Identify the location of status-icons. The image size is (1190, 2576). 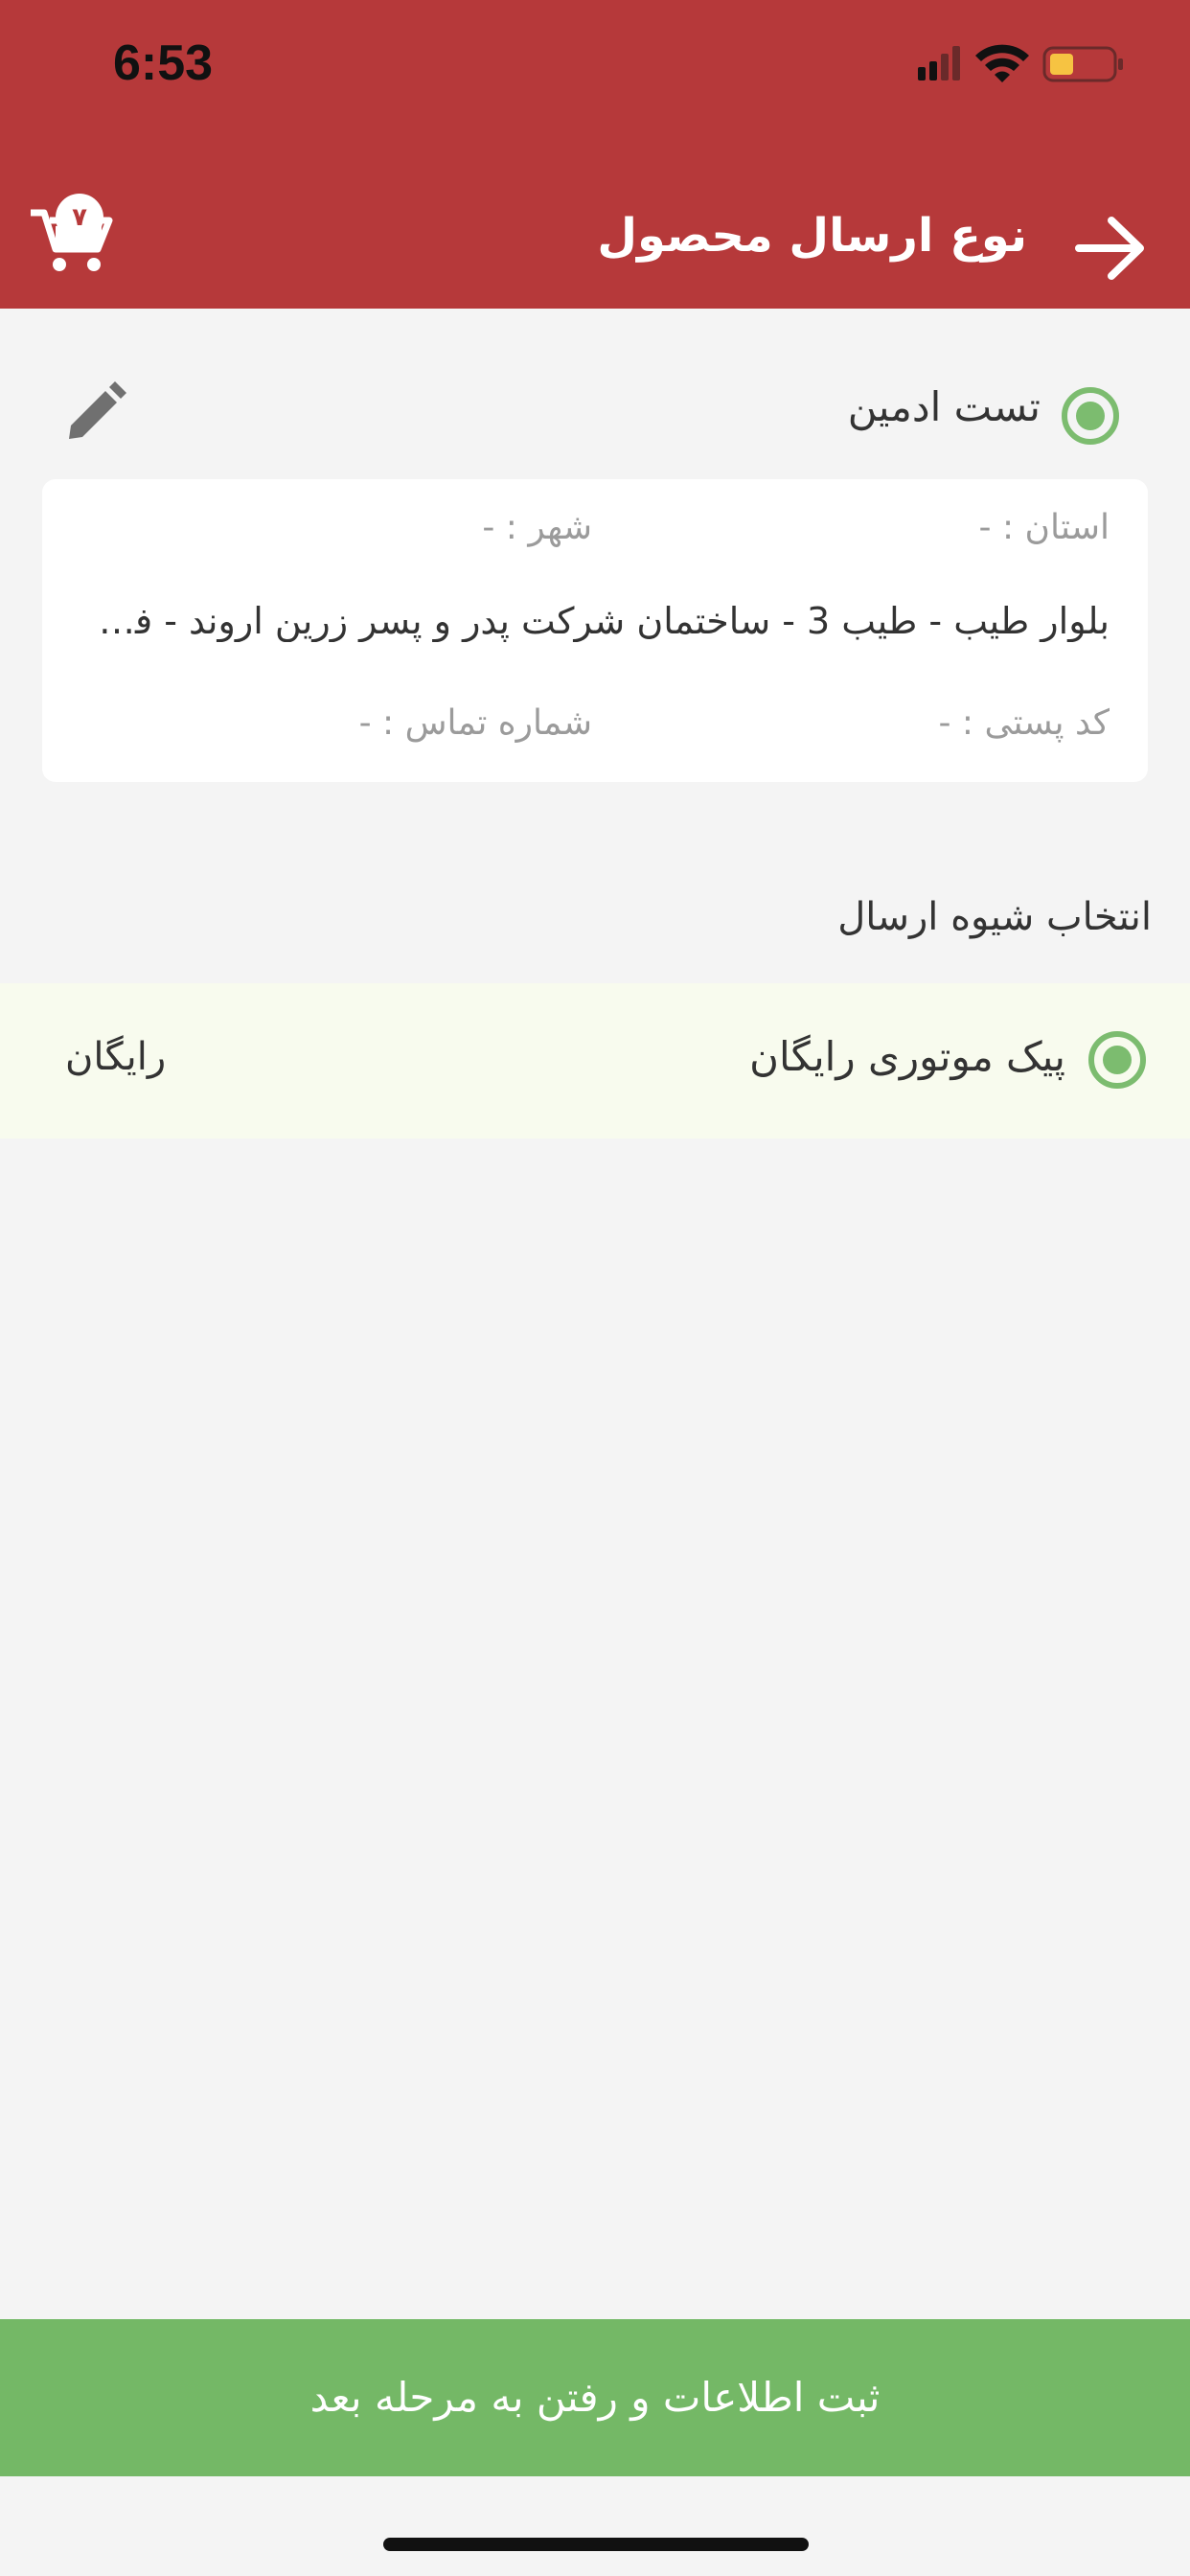
(1020, 63).